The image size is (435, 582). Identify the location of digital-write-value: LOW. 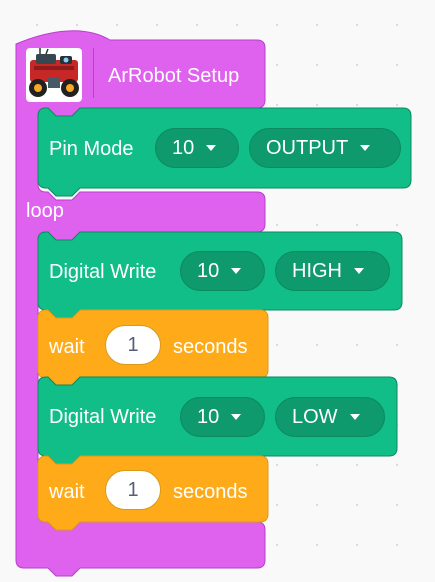
(315, 416).